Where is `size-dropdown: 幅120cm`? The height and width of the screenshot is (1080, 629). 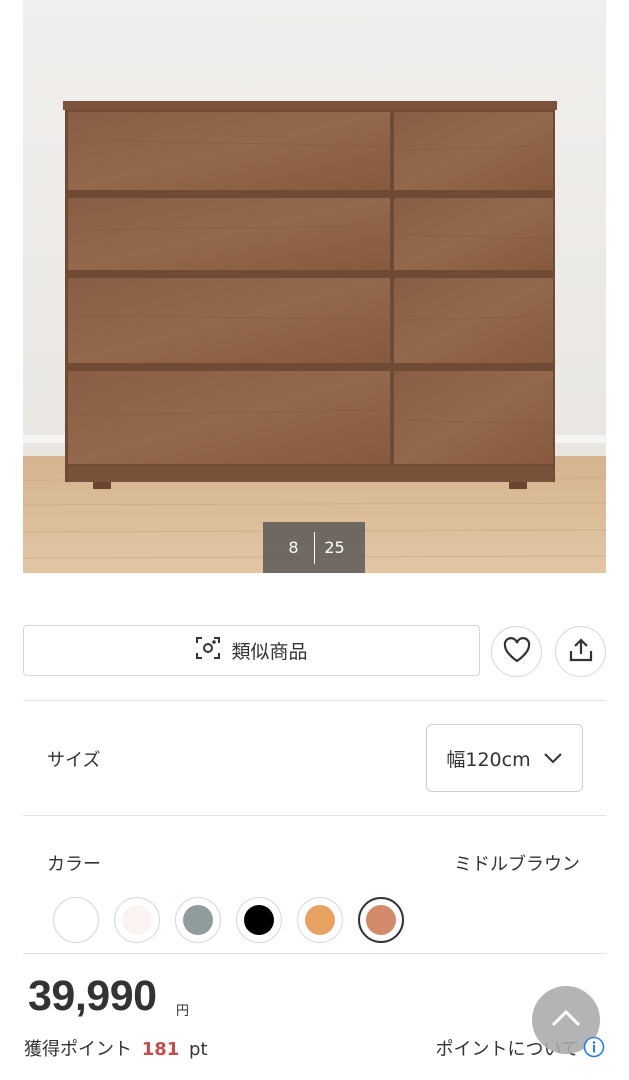 size-dropdown: 幅120cm is located at coordinates (504, 758).